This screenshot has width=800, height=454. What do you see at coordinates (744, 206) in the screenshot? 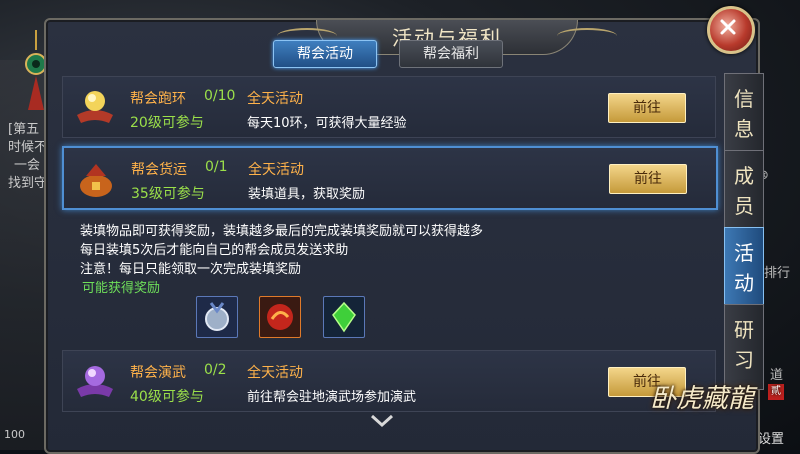
I see `side-tab-char: 员` at bounding box center [744, 206].